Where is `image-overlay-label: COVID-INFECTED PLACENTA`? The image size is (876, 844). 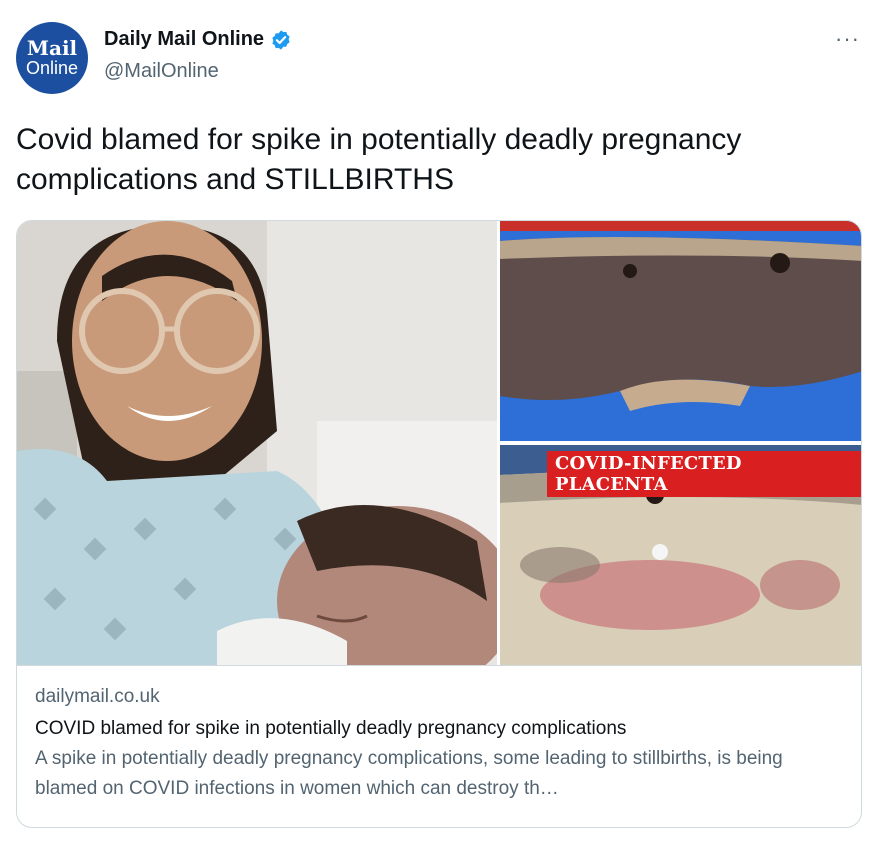 image-overlay-label: COVID-INFECTED PLACENTA is located at coordinates (704, 474).